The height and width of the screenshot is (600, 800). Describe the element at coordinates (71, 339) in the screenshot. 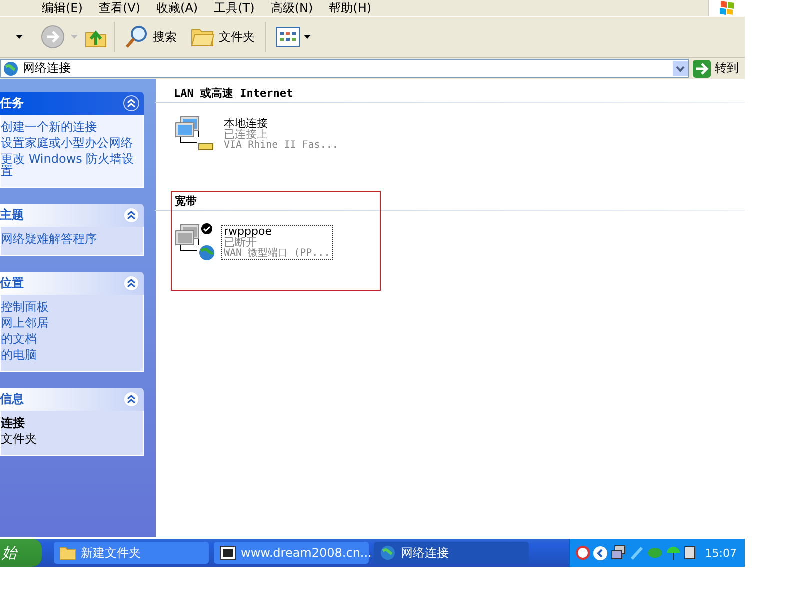

I see `task-link: 的文档` at that location.